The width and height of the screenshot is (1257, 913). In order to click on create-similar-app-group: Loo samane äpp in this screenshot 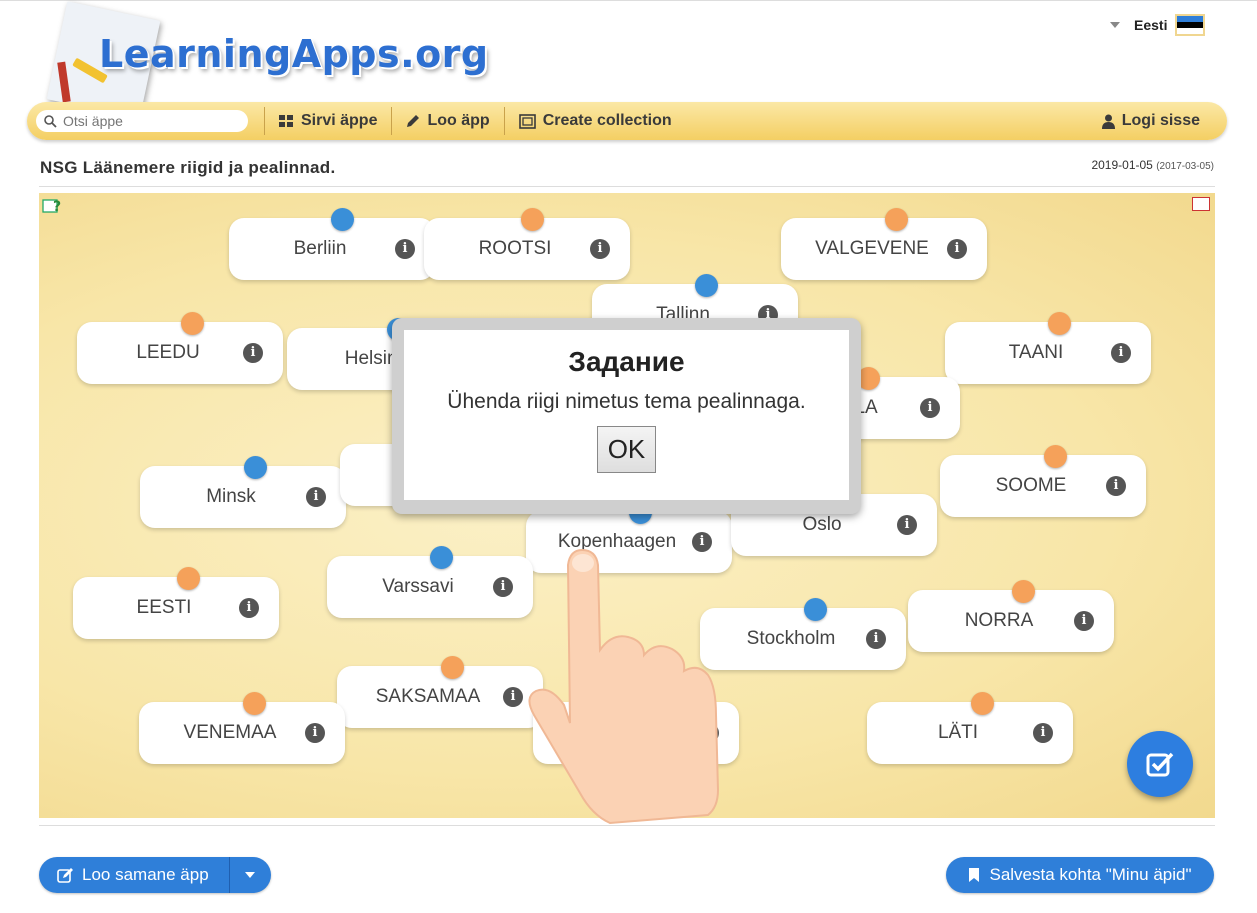, I will do `click(155, 875)`.